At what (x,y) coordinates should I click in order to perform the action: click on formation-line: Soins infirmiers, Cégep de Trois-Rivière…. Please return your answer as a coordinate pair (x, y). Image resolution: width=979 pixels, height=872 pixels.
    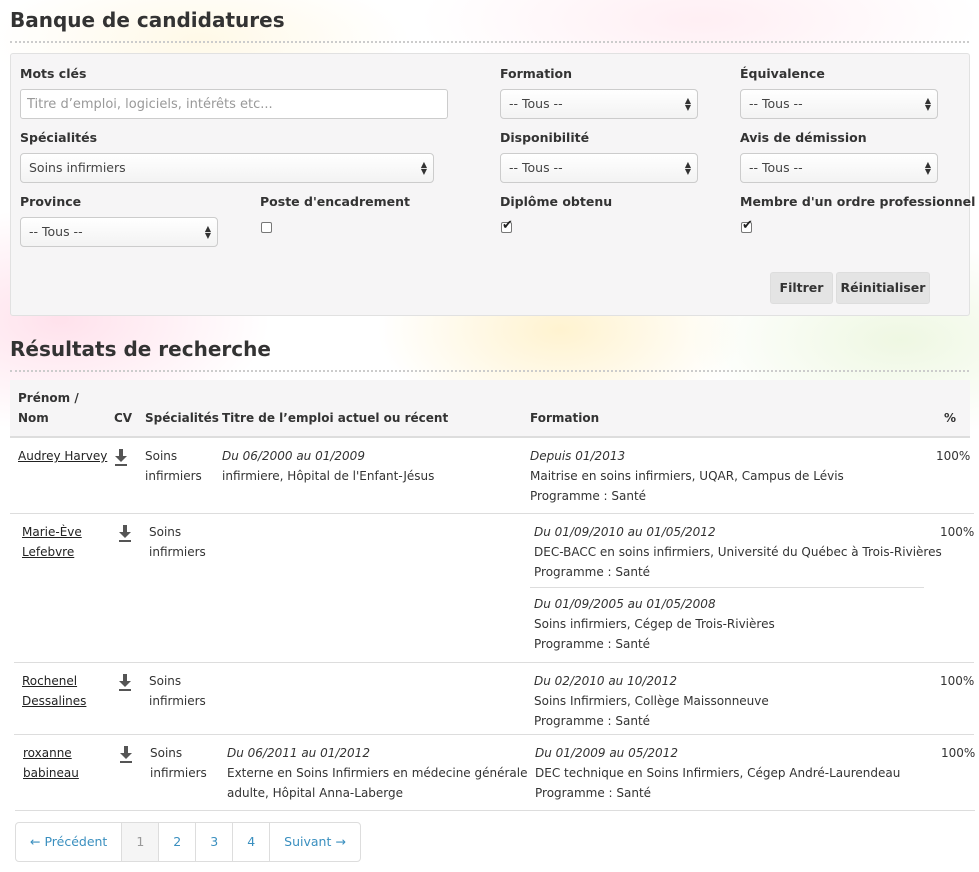
    Looking at the image, I should click on (654, 624).